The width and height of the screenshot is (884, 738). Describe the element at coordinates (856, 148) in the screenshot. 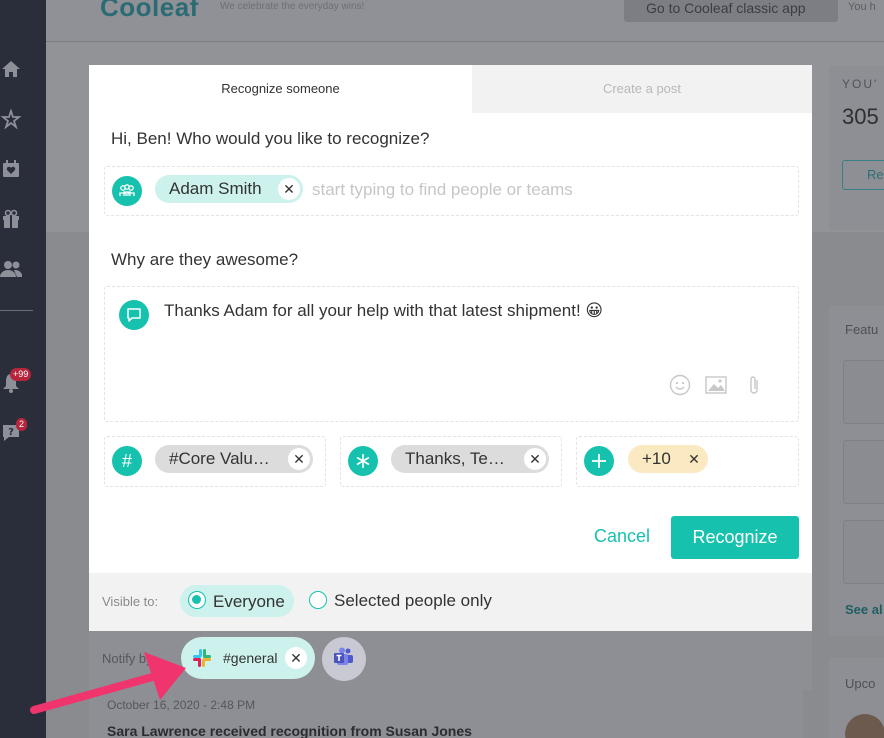

I see `points-card: YOU' 305 Re` at that location.